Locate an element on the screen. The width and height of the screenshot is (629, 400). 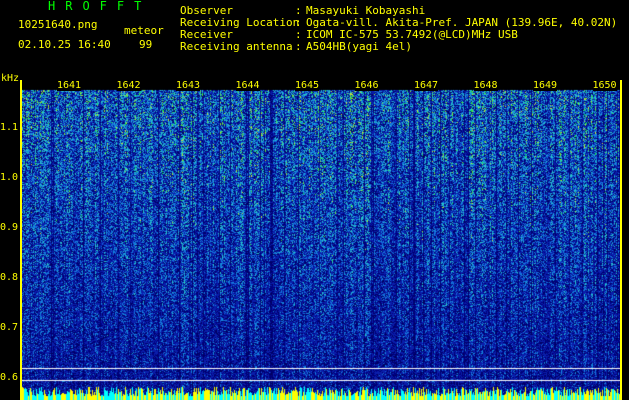
app-logo: HROFFT is located at coordinates (100, 6).